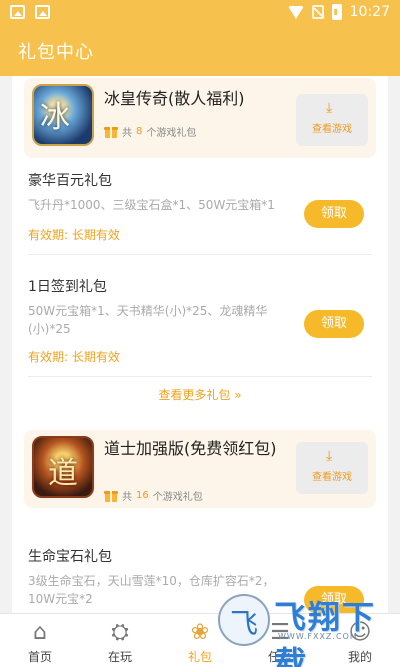  What do you see at coordinates (199, 449) in the screenshot?
I see `game-title: 道士加强版(免费领红包)` at bounding box center [199, 449].